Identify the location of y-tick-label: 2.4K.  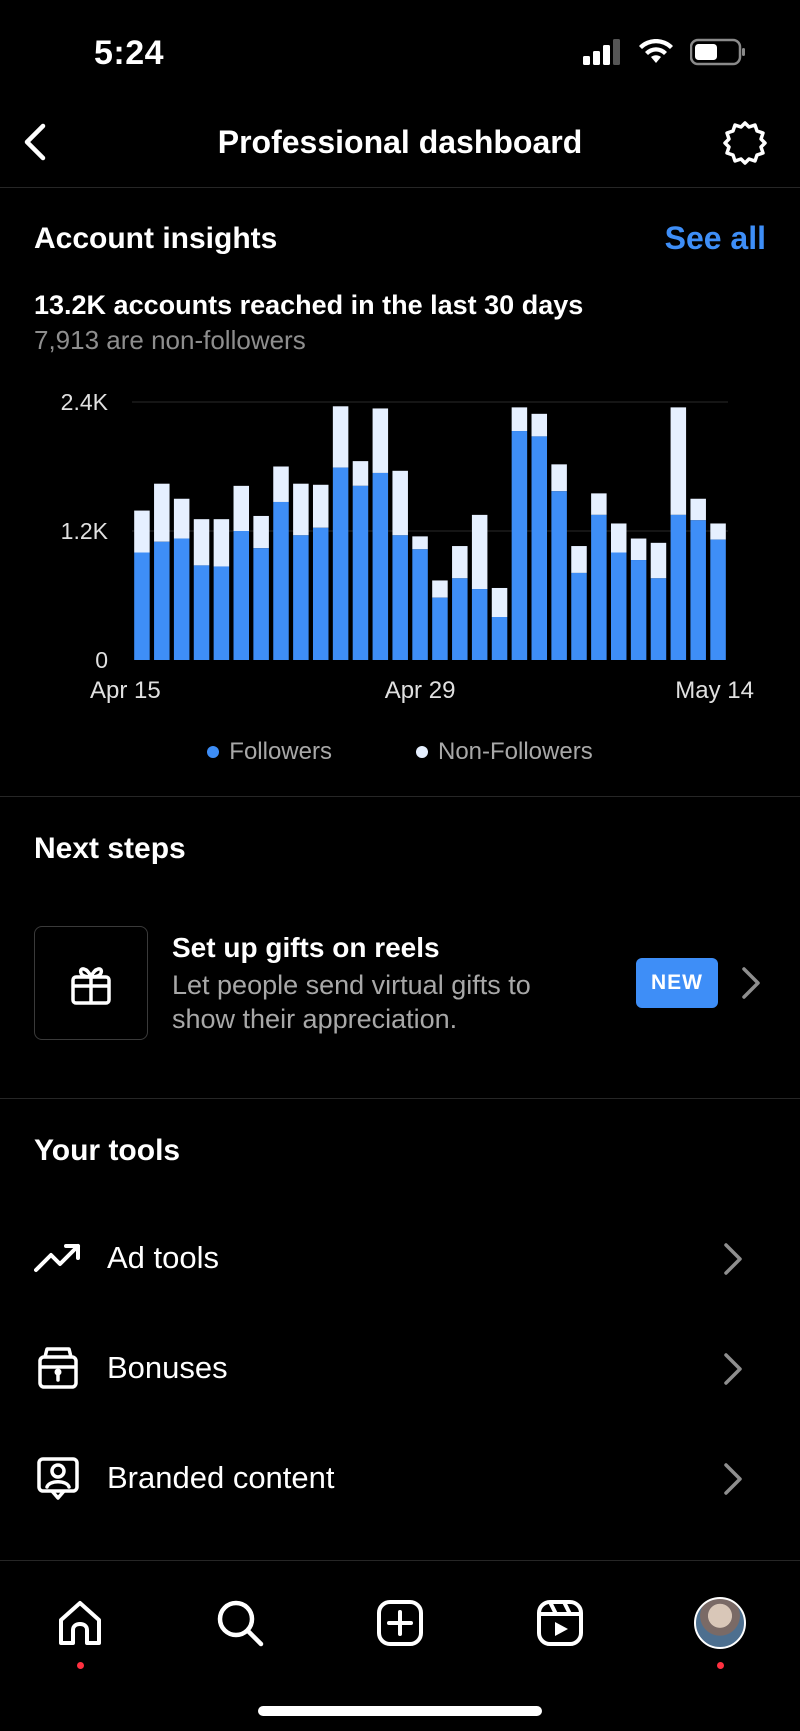
(85, 402).